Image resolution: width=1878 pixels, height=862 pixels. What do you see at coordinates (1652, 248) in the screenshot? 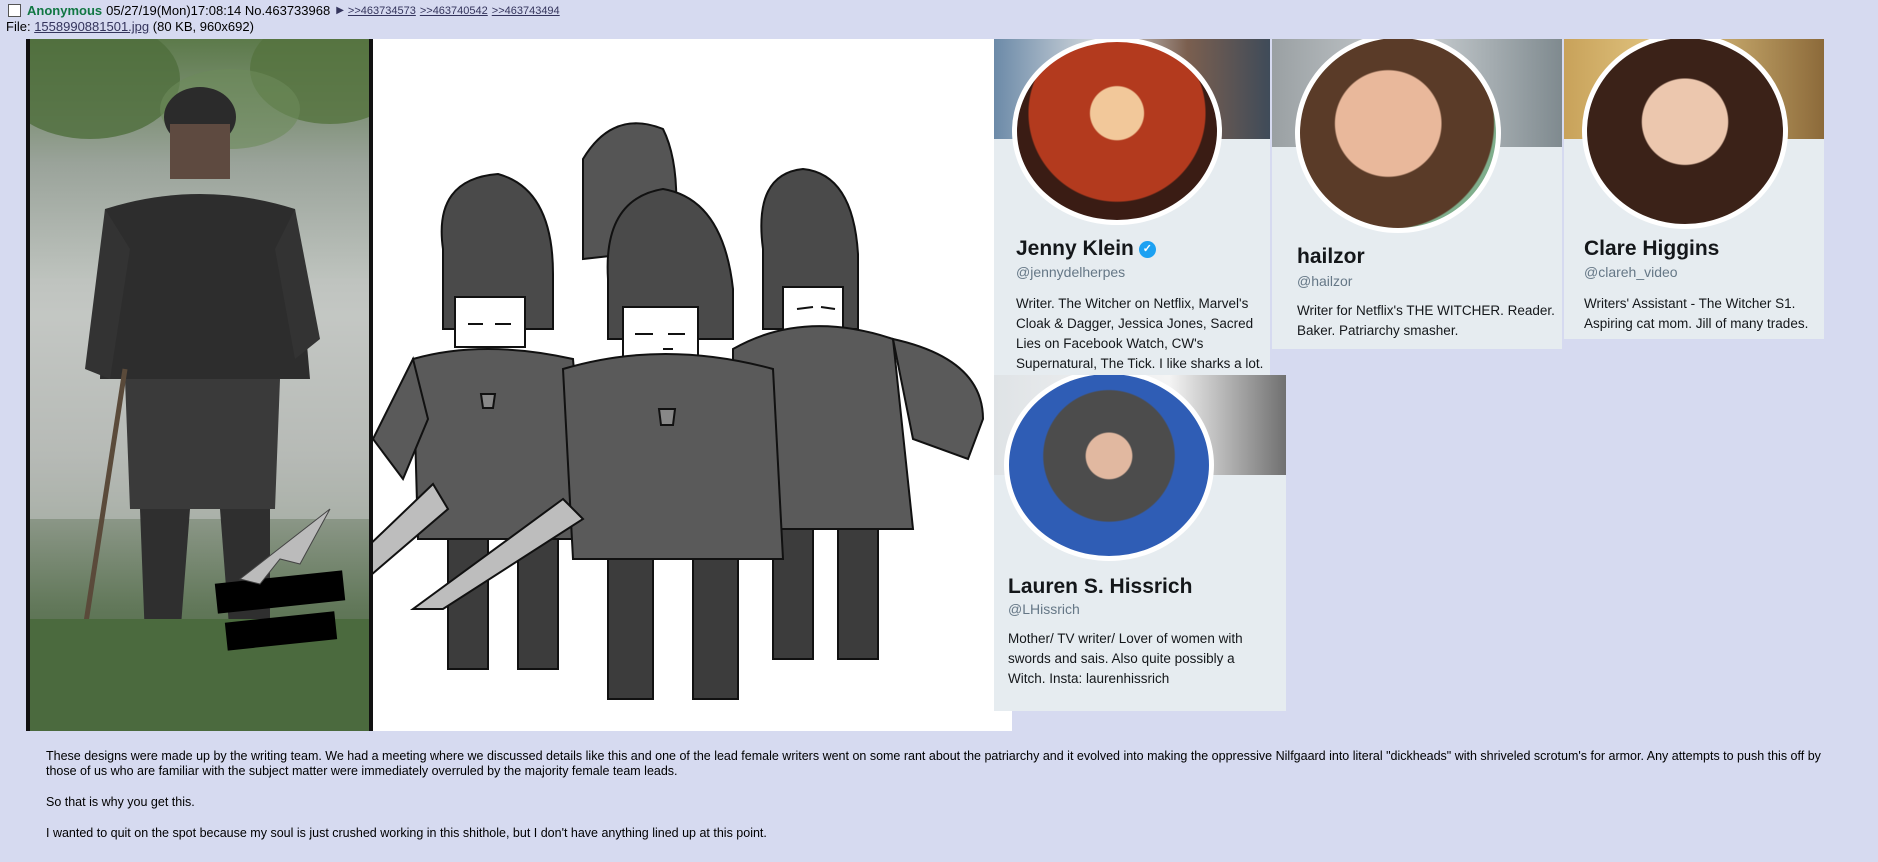
I see `profile-name: Clare Higgins` at bounding box center [1652, 248].